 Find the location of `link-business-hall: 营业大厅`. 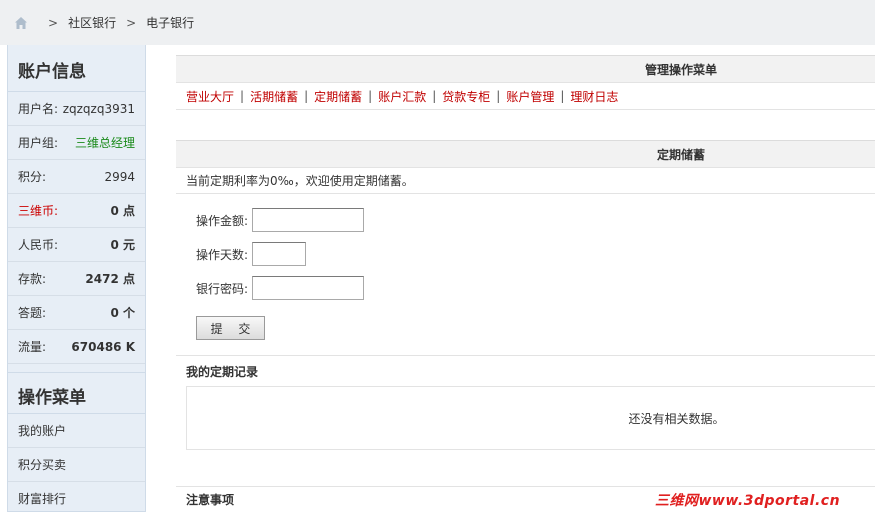

link-business-hall: 营业大厅 is located at coordinates (210, 96).